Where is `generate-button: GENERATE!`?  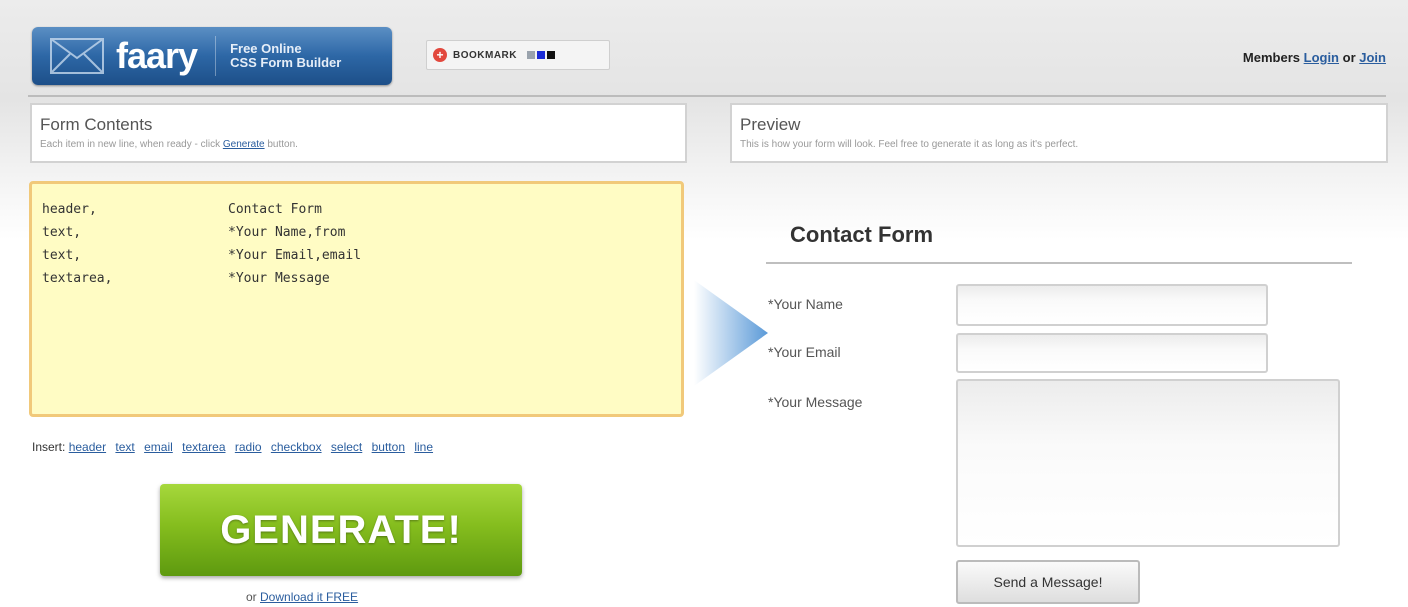 generate-button: GENERATE! is located at coordinates (341, 530).